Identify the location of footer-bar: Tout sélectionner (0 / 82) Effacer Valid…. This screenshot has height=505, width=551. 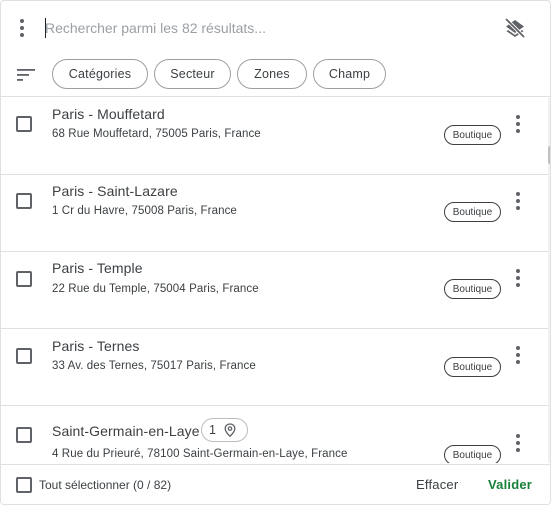
(275, 484).